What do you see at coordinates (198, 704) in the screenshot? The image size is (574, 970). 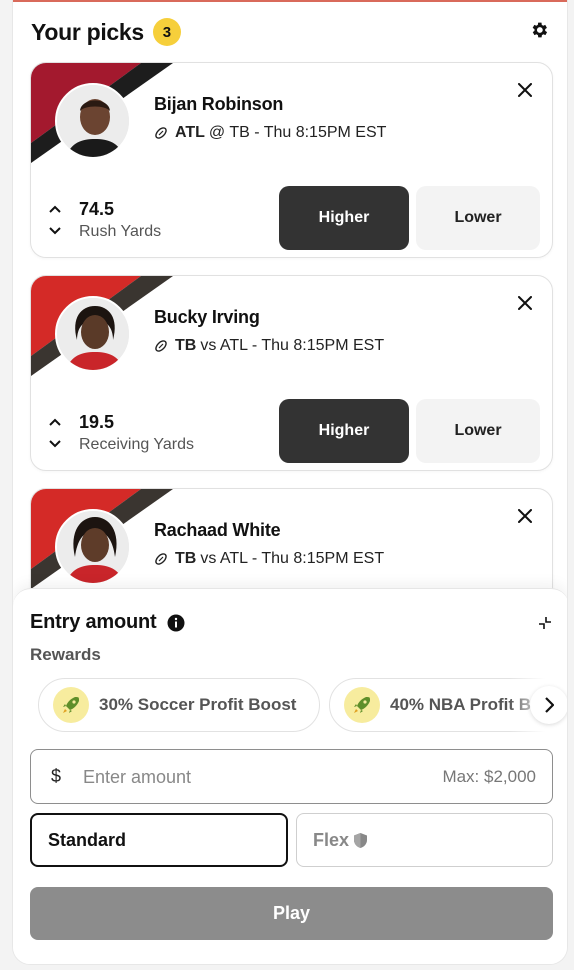 I see `reward-label: 30% Soccer Profit Boost` at bounding box center [198, 704].